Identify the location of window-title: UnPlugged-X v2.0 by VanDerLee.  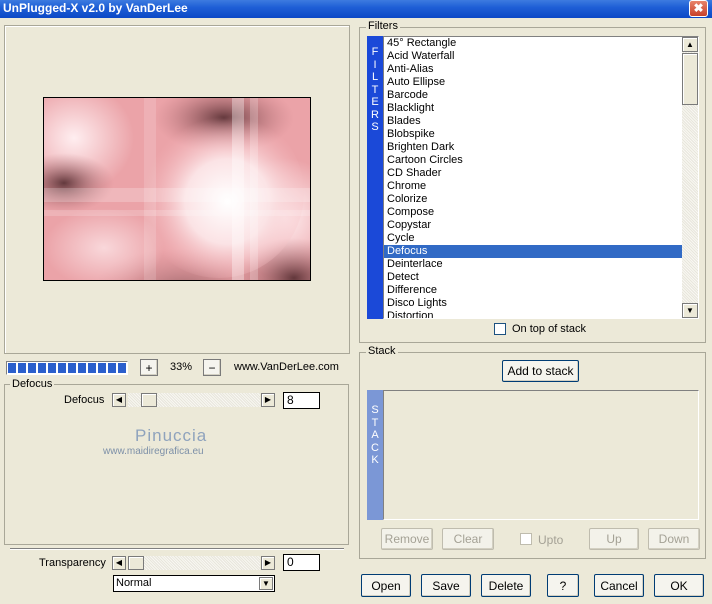
(95, 8).